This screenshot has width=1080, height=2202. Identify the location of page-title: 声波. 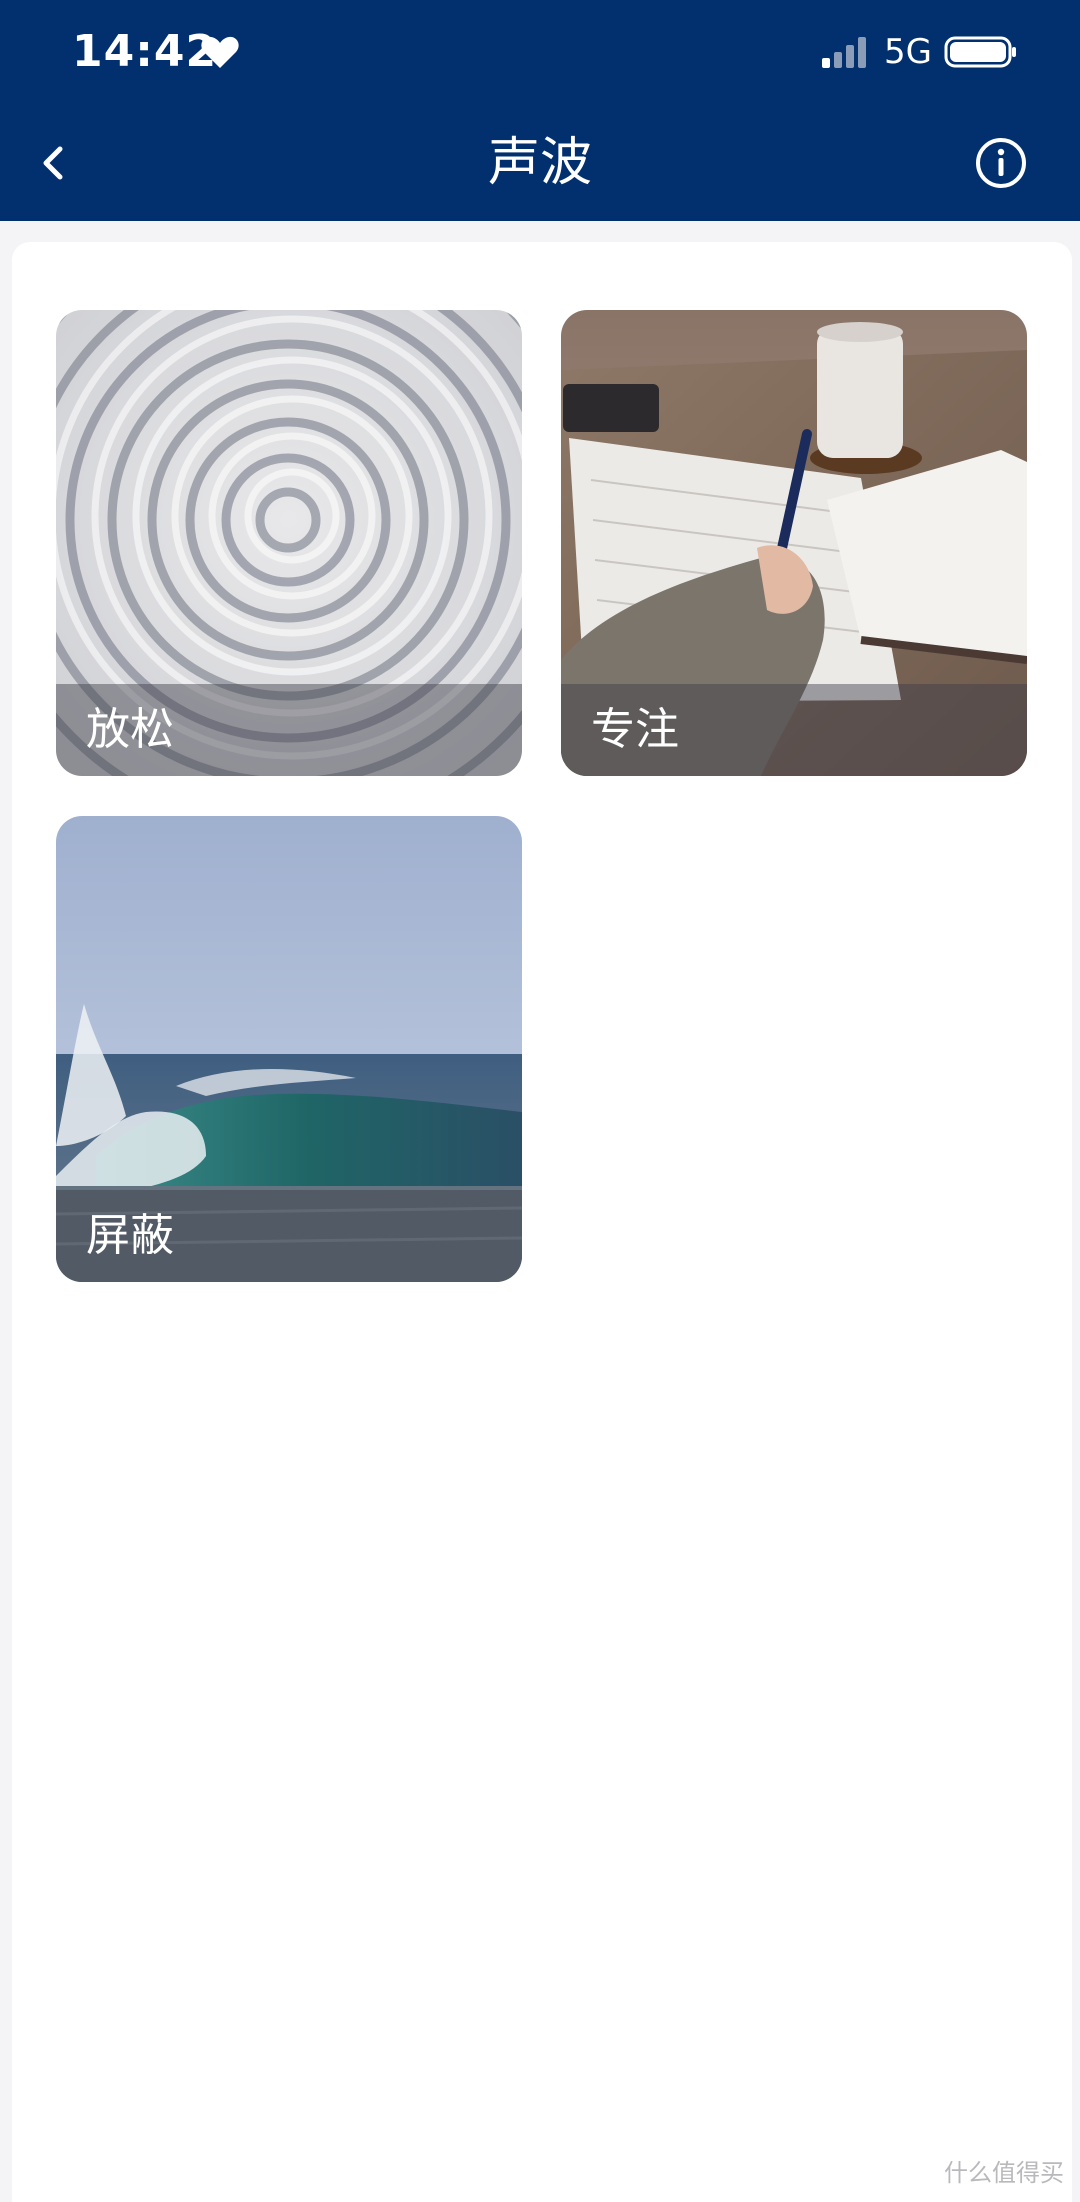
(539, 163).